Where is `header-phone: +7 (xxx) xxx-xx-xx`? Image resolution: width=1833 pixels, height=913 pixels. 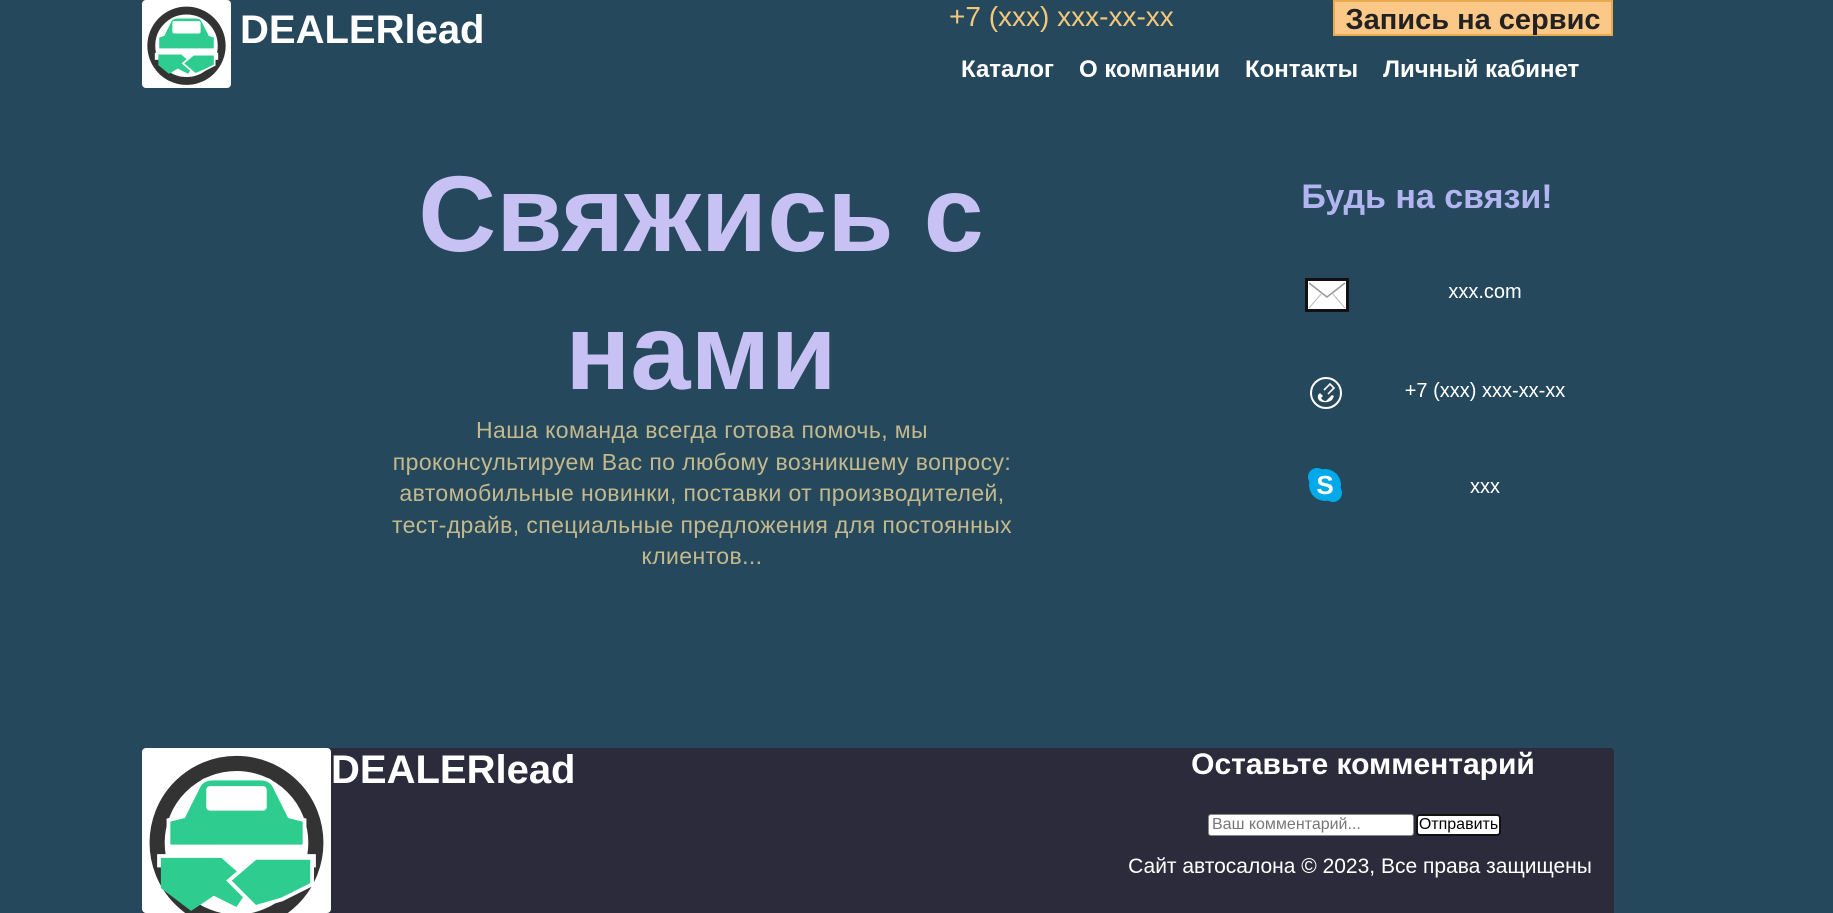 header-phone: +7 (xxx) xxx-xx-xx is located at coordinates (1061, 17).